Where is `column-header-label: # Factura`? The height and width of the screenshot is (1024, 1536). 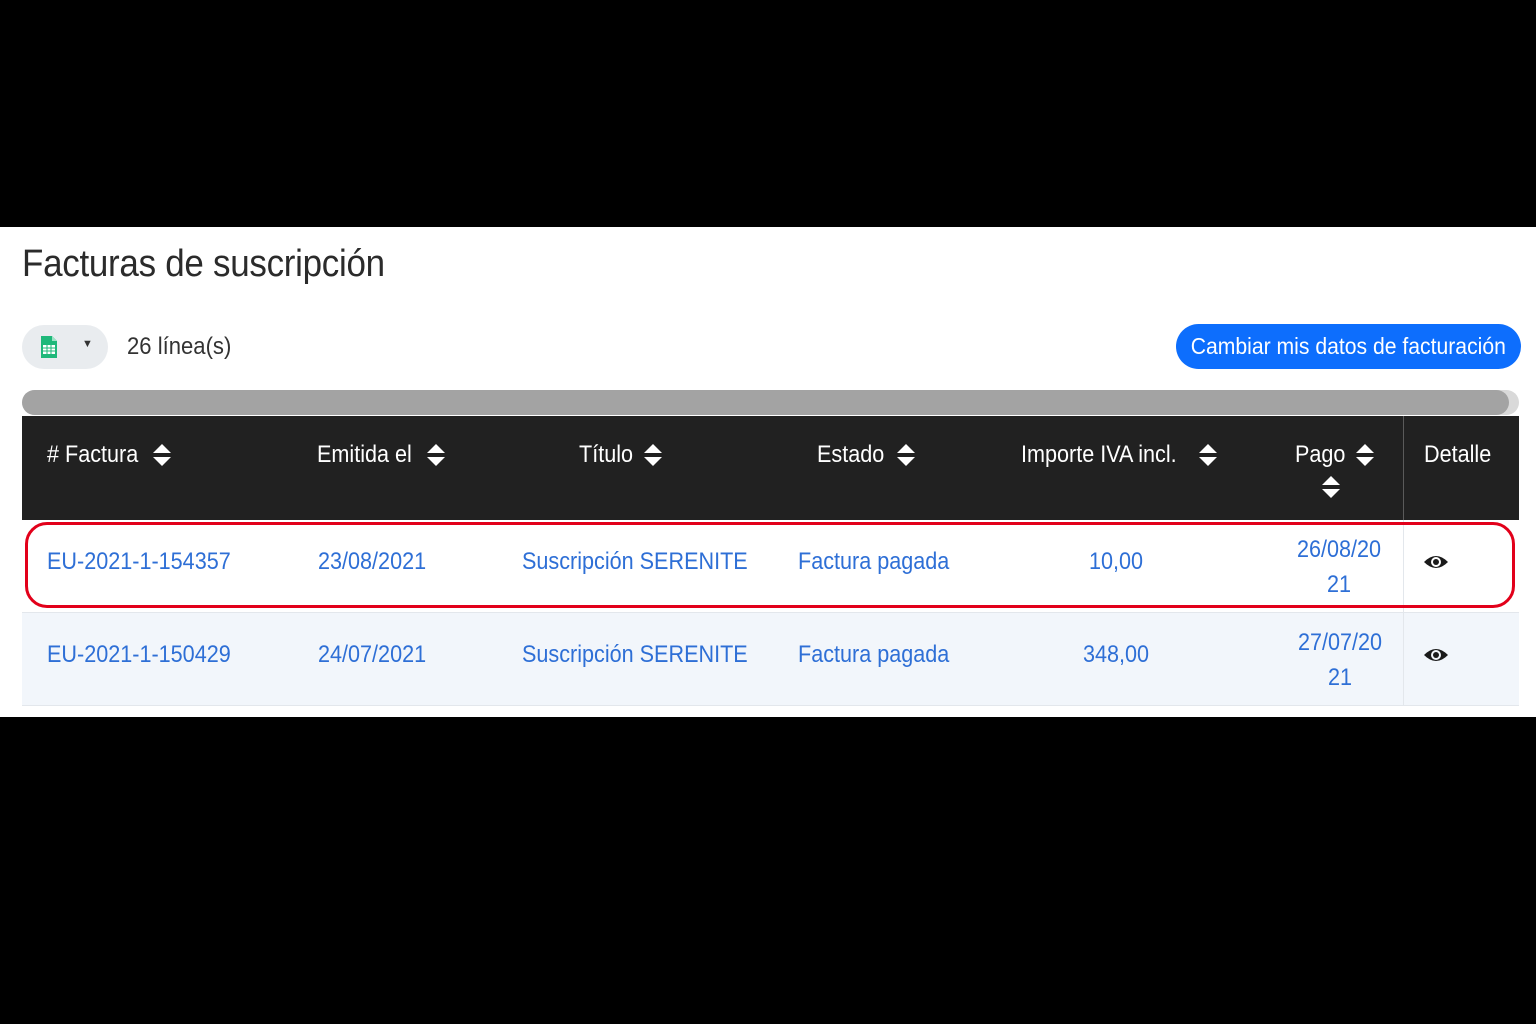 column-header-label: # Factura is located at coordinates (93, 454).